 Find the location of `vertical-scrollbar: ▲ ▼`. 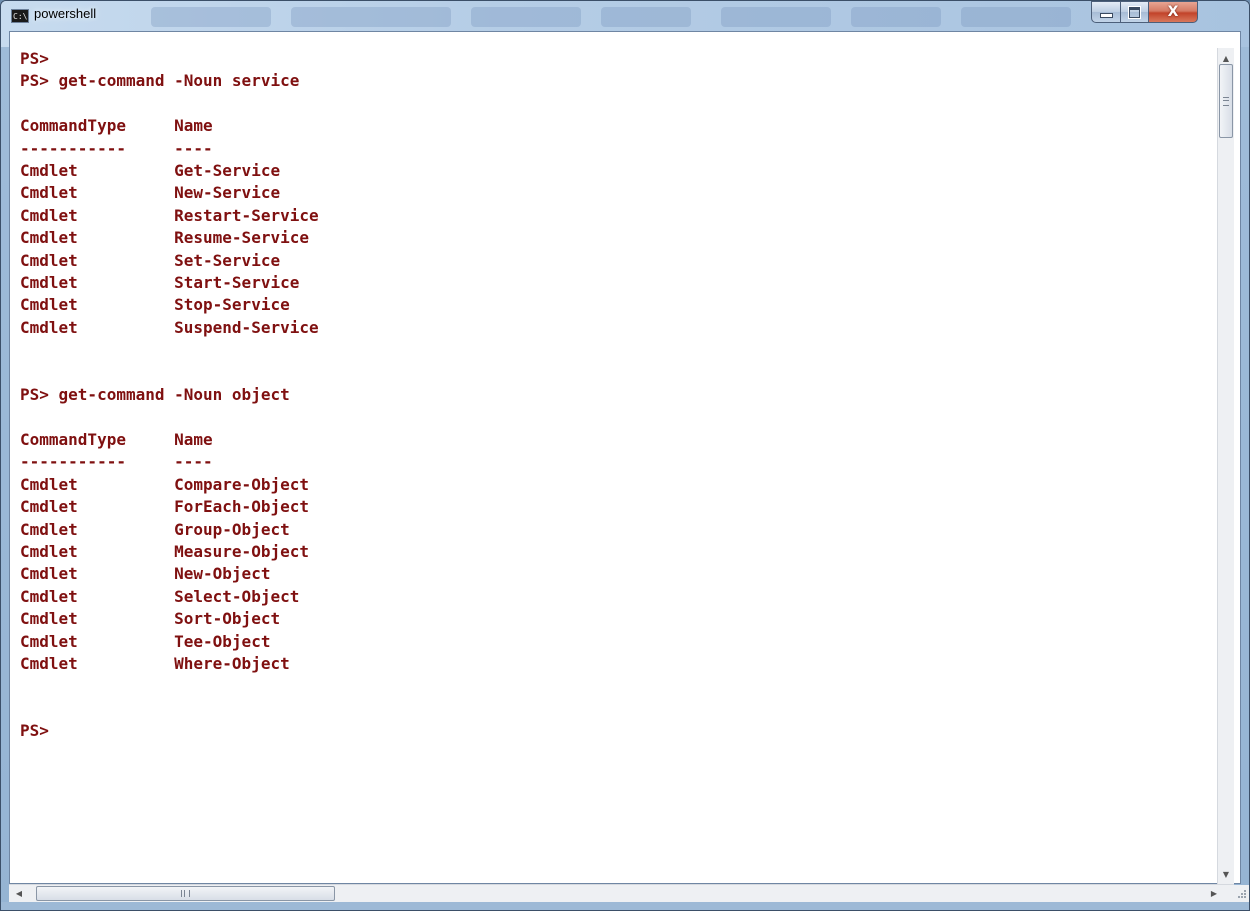

vertical-scrollbar: ▲ ▼ is located at coordinates (1225, 466).